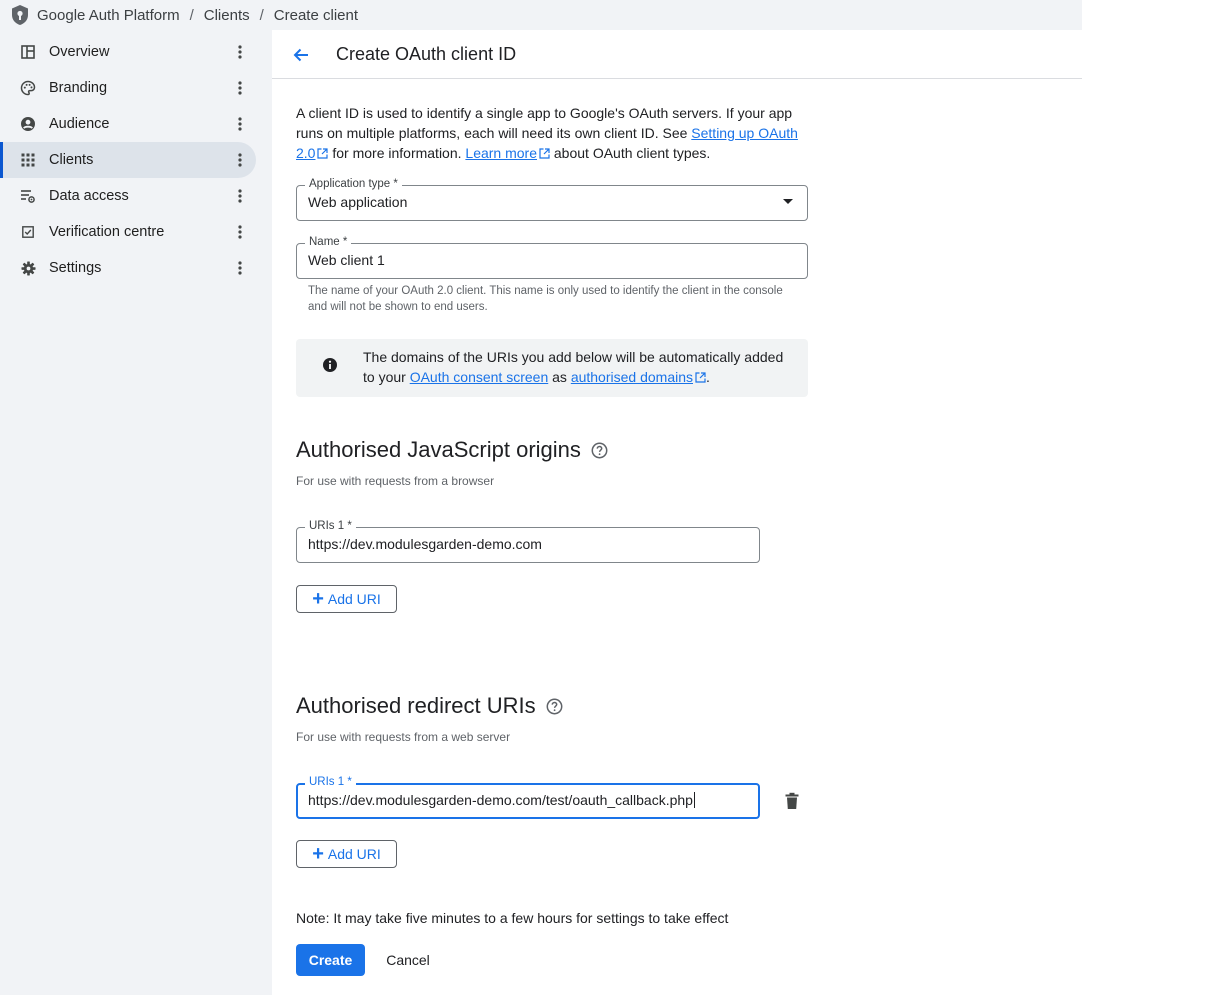 The image size is (1221, 995). I want to click on sidebar-item-branding: Branding, so click(128, 88).